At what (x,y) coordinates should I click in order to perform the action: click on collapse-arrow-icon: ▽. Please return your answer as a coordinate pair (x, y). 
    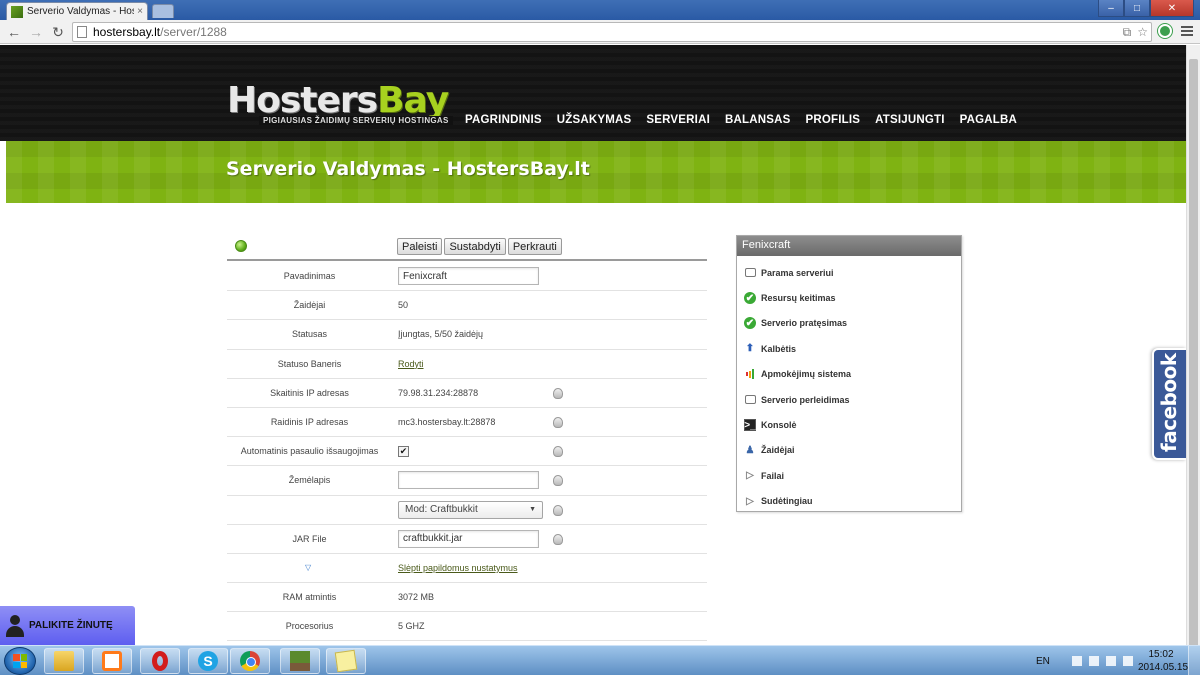
    Looking at the image, I should click on (308, 567).